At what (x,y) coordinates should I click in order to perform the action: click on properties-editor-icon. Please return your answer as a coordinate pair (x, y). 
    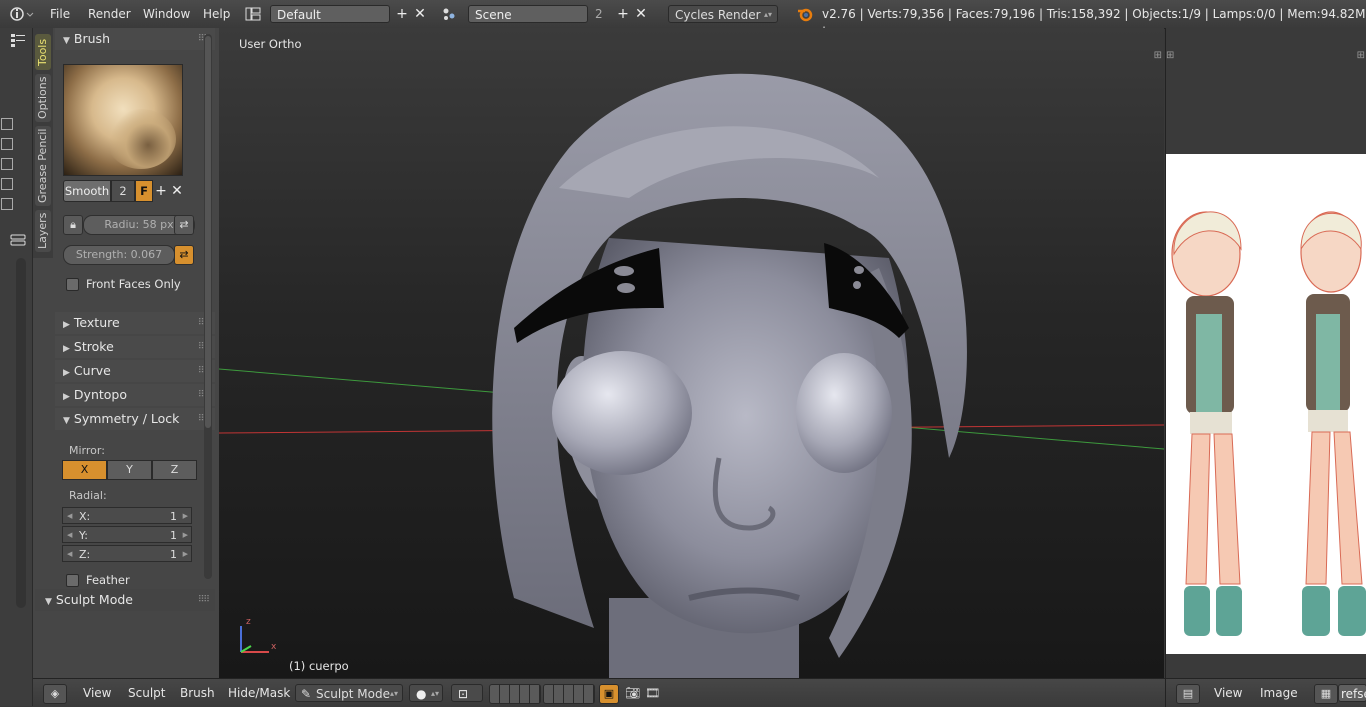
    Looking at the image, I should click on (18, 240).